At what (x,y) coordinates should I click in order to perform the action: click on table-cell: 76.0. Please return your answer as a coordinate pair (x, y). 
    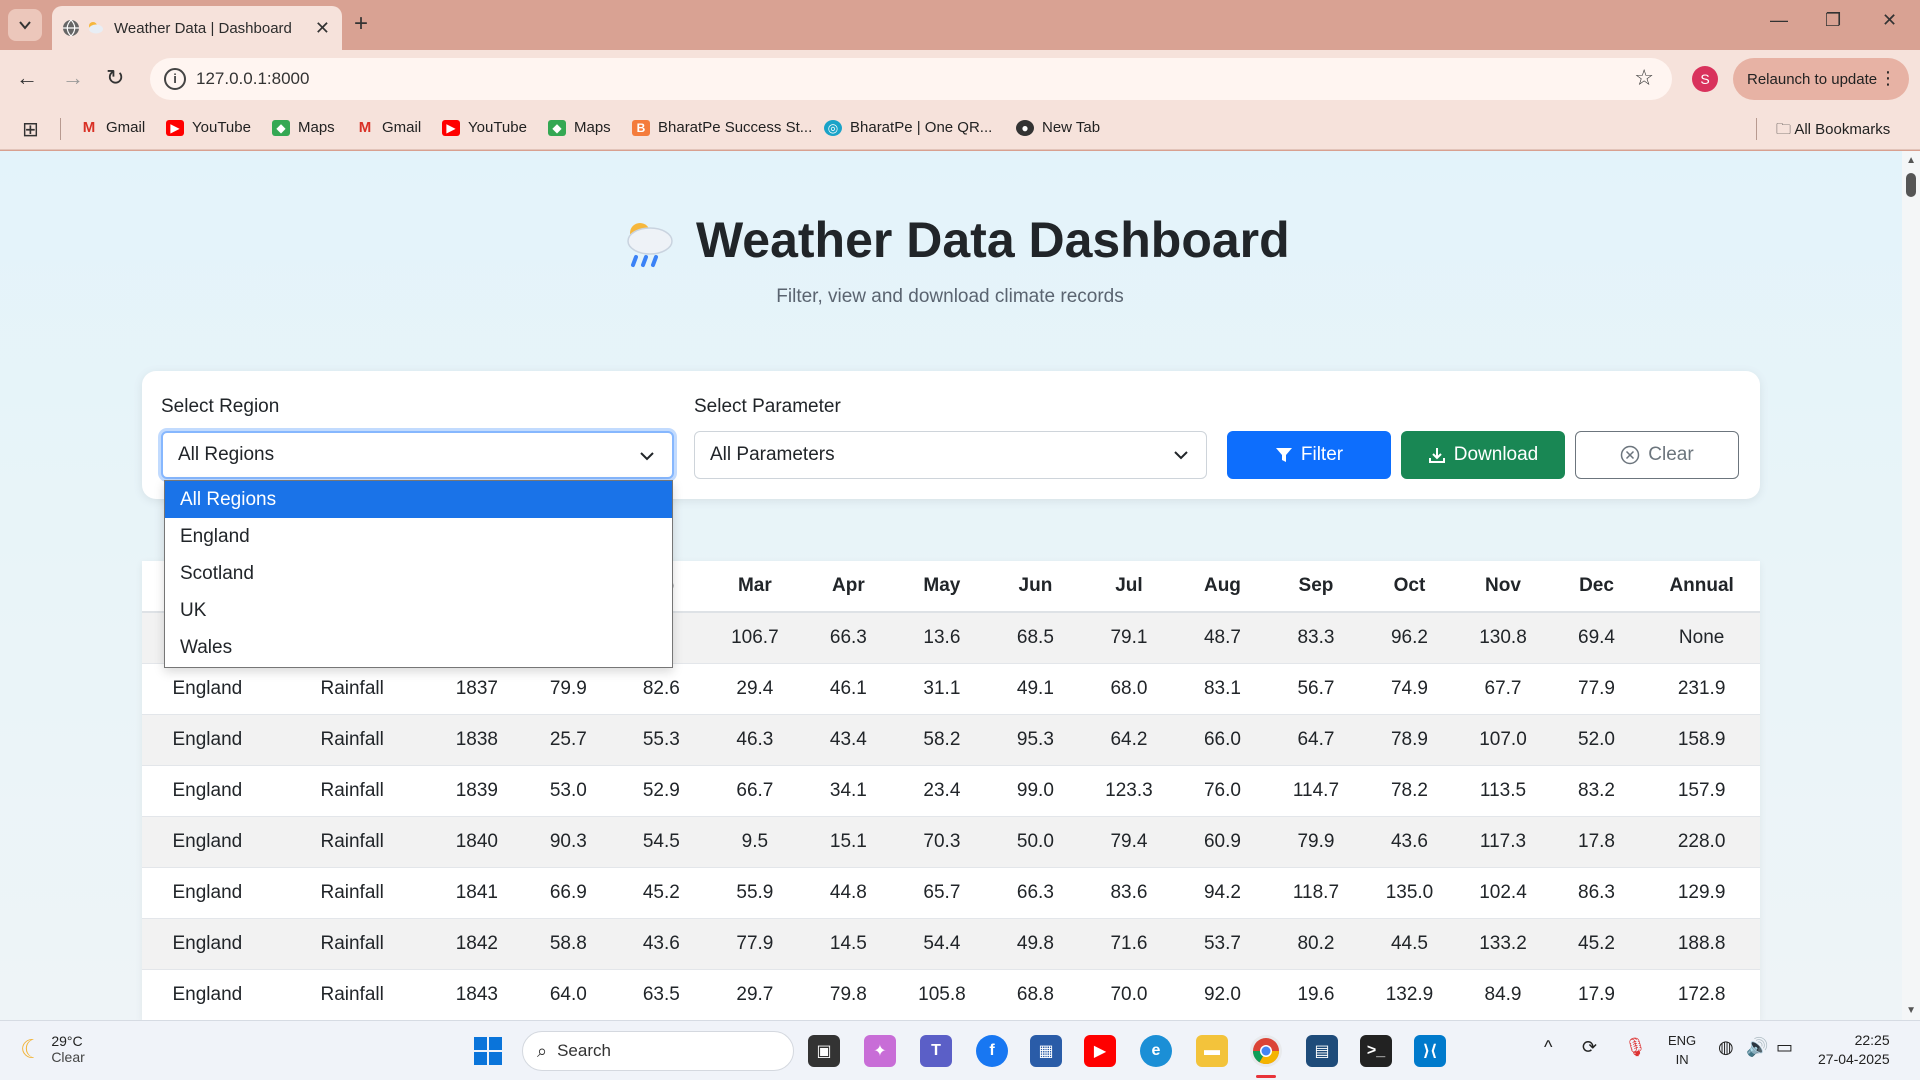
    Looking at the image, I should click on (1222, 791).